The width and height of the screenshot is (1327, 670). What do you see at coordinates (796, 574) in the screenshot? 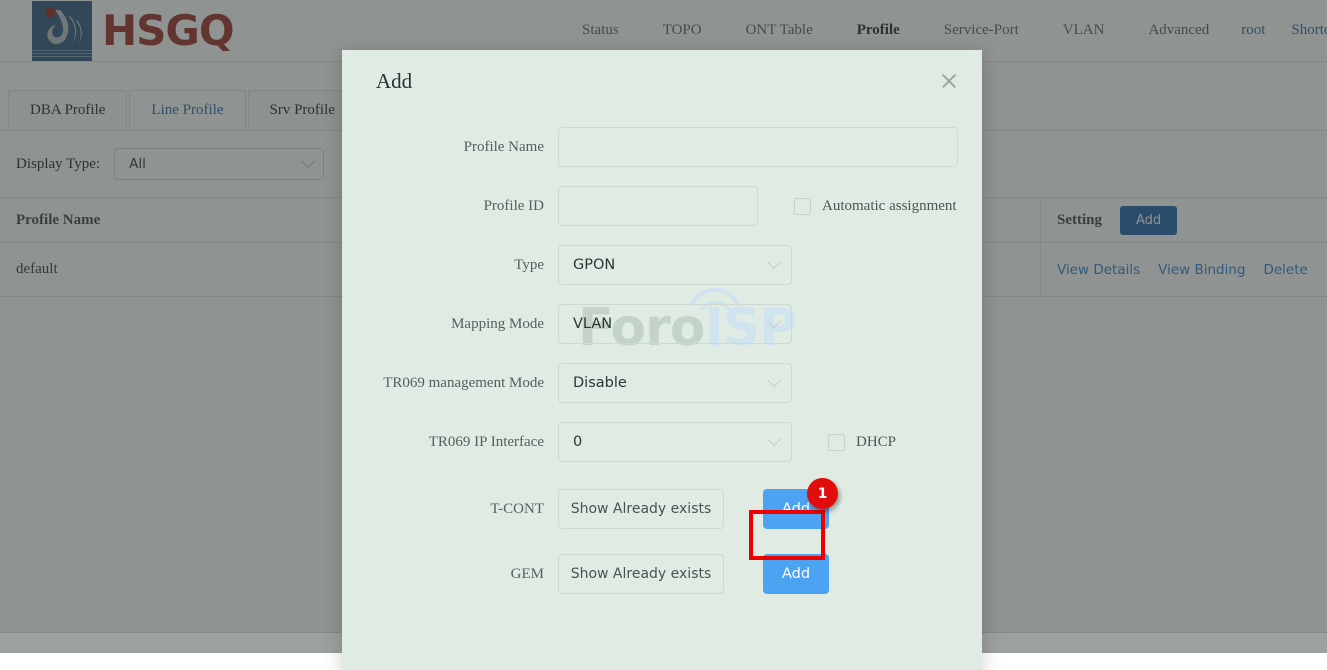
I see `gem-add-button: Add` at bounding box center [796, 574].